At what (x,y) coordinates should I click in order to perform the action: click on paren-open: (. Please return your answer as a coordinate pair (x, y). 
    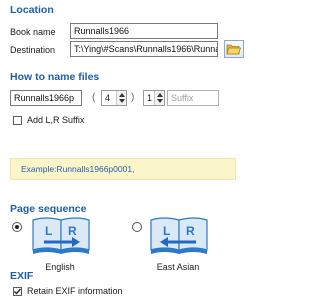
    Looking at the image, I should click on (94, 97).